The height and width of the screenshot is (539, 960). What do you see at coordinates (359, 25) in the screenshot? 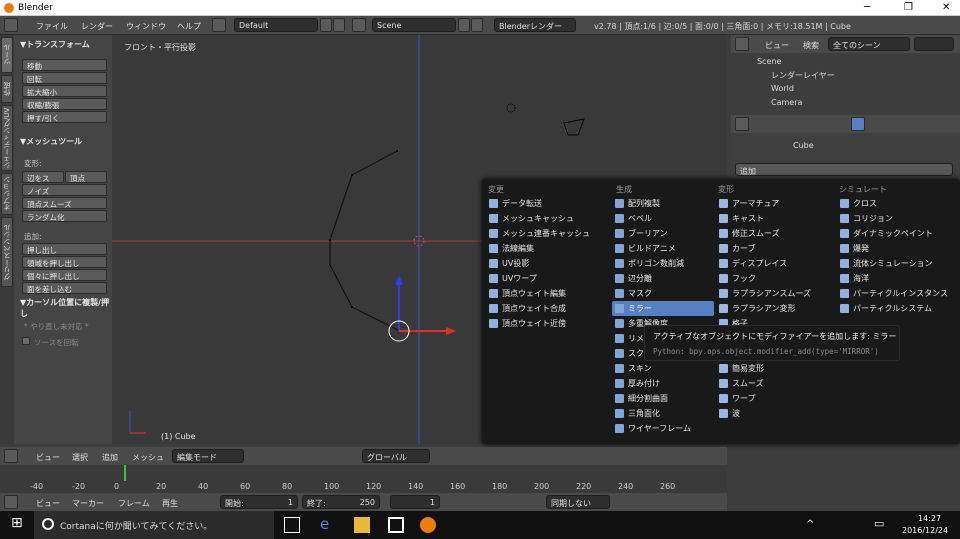
I see `scene-icon` at bounding box center [359, 25].